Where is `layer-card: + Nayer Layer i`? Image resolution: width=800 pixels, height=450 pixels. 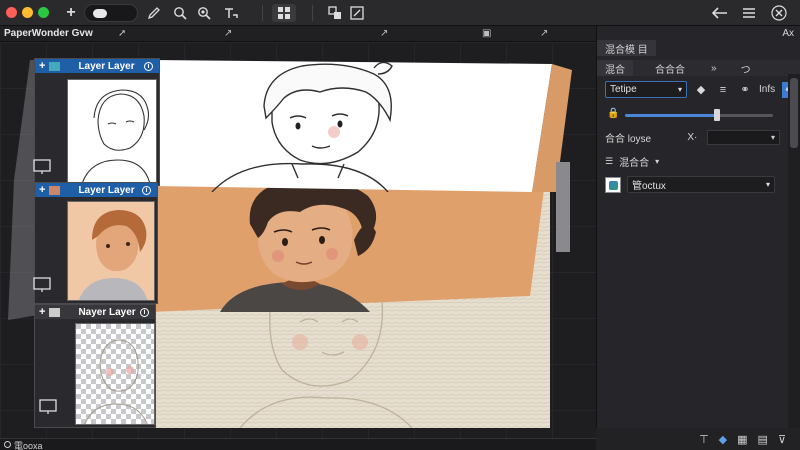 layer-card: + Nayer Layer i is located at coordinates (95, 366).